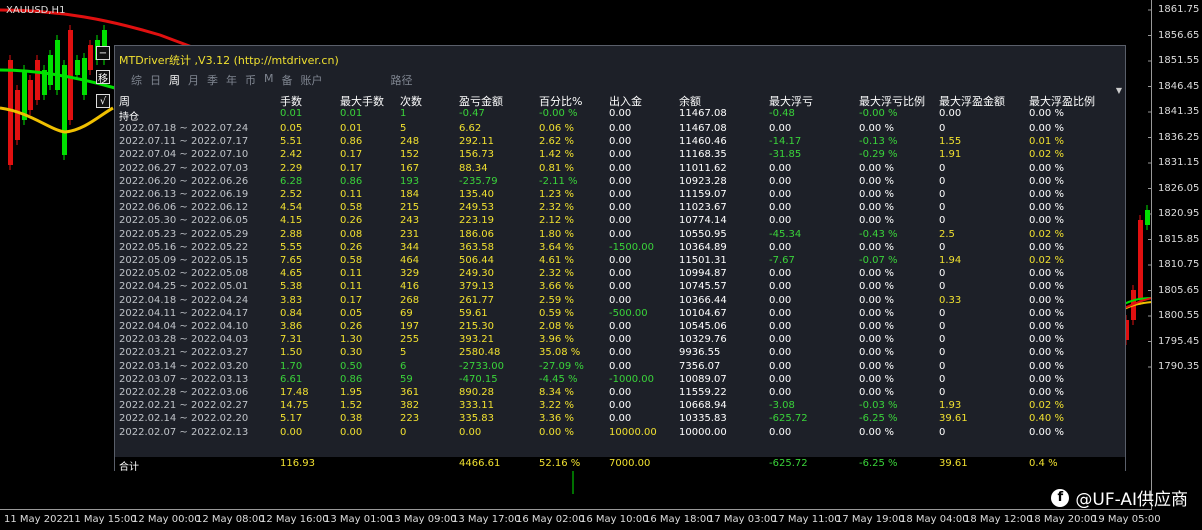 This screenshot has width=1202, height=530. Describe the element at coordinates (703, 379) in the screenshot. I see `table-cell: 10089.07` at that location.